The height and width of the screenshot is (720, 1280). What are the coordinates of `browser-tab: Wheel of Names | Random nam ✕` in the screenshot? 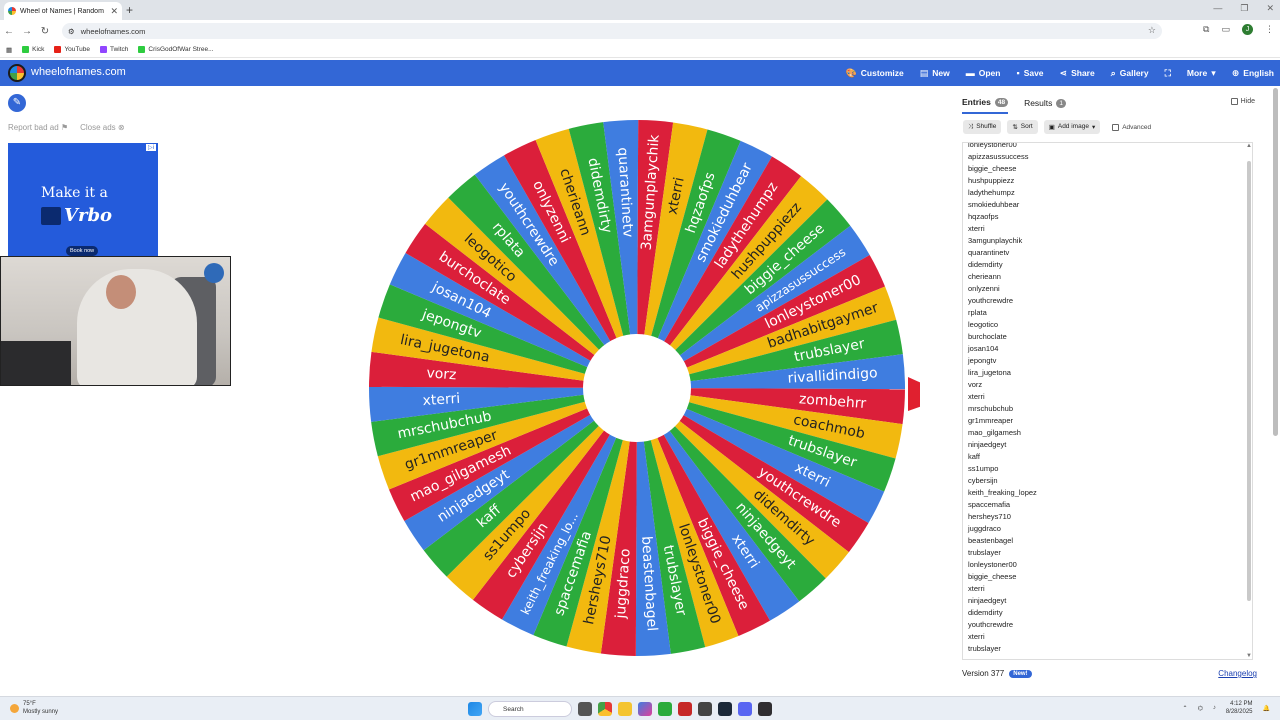 It's located at (63, 11).